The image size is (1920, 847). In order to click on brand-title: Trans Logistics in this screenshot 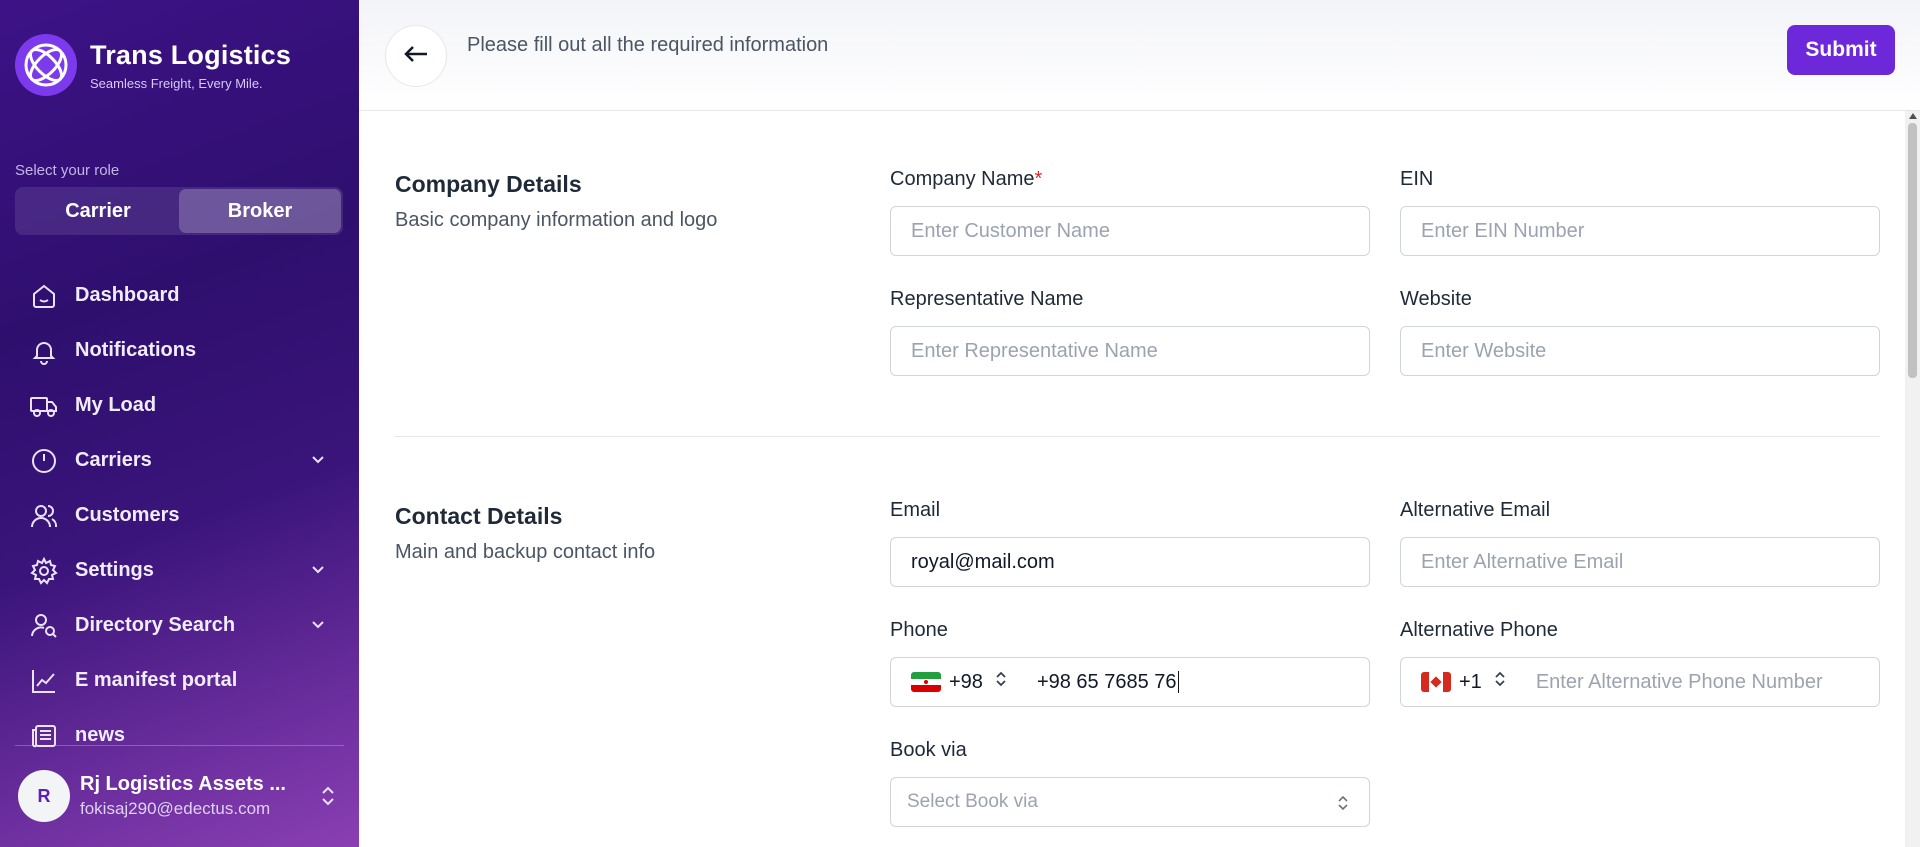, I will do `click(191, 54)`.